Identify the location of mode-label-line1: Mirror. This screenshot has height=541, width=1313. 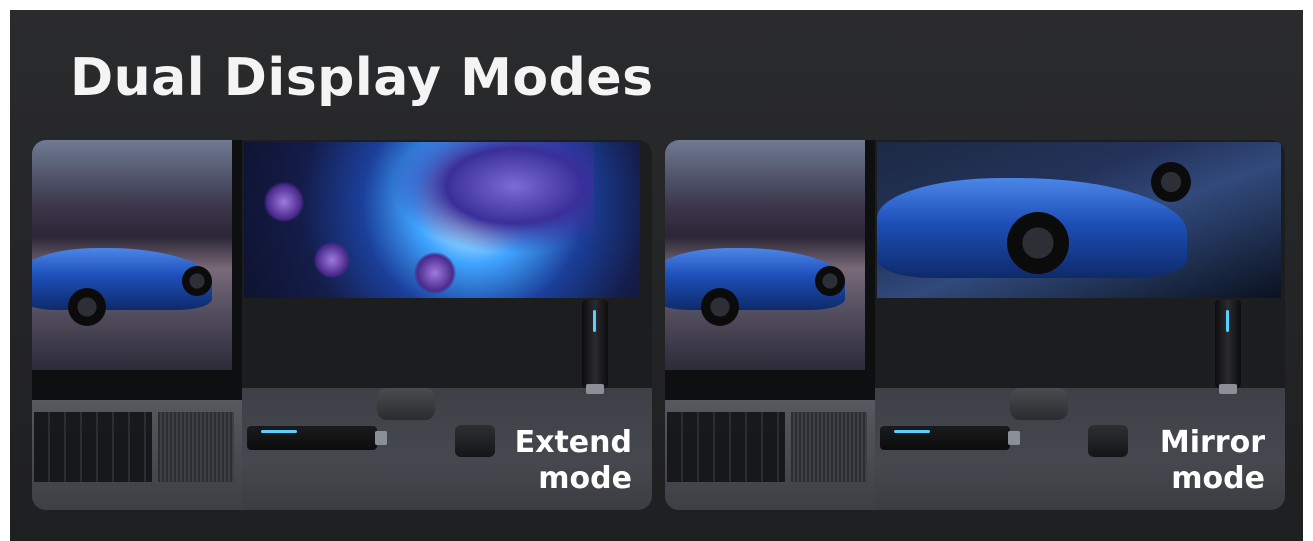
(1212, 442).